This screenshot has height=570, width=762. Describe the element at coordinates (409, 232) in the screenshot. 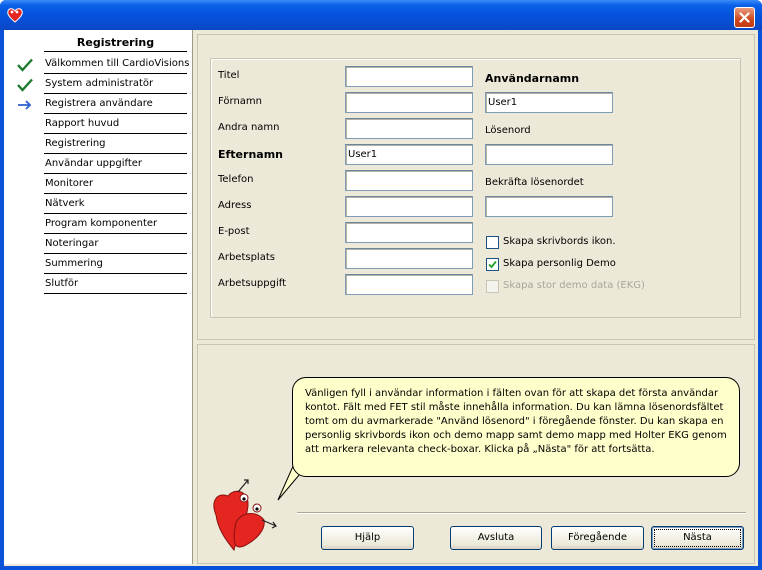

I see `email-input` at that location.